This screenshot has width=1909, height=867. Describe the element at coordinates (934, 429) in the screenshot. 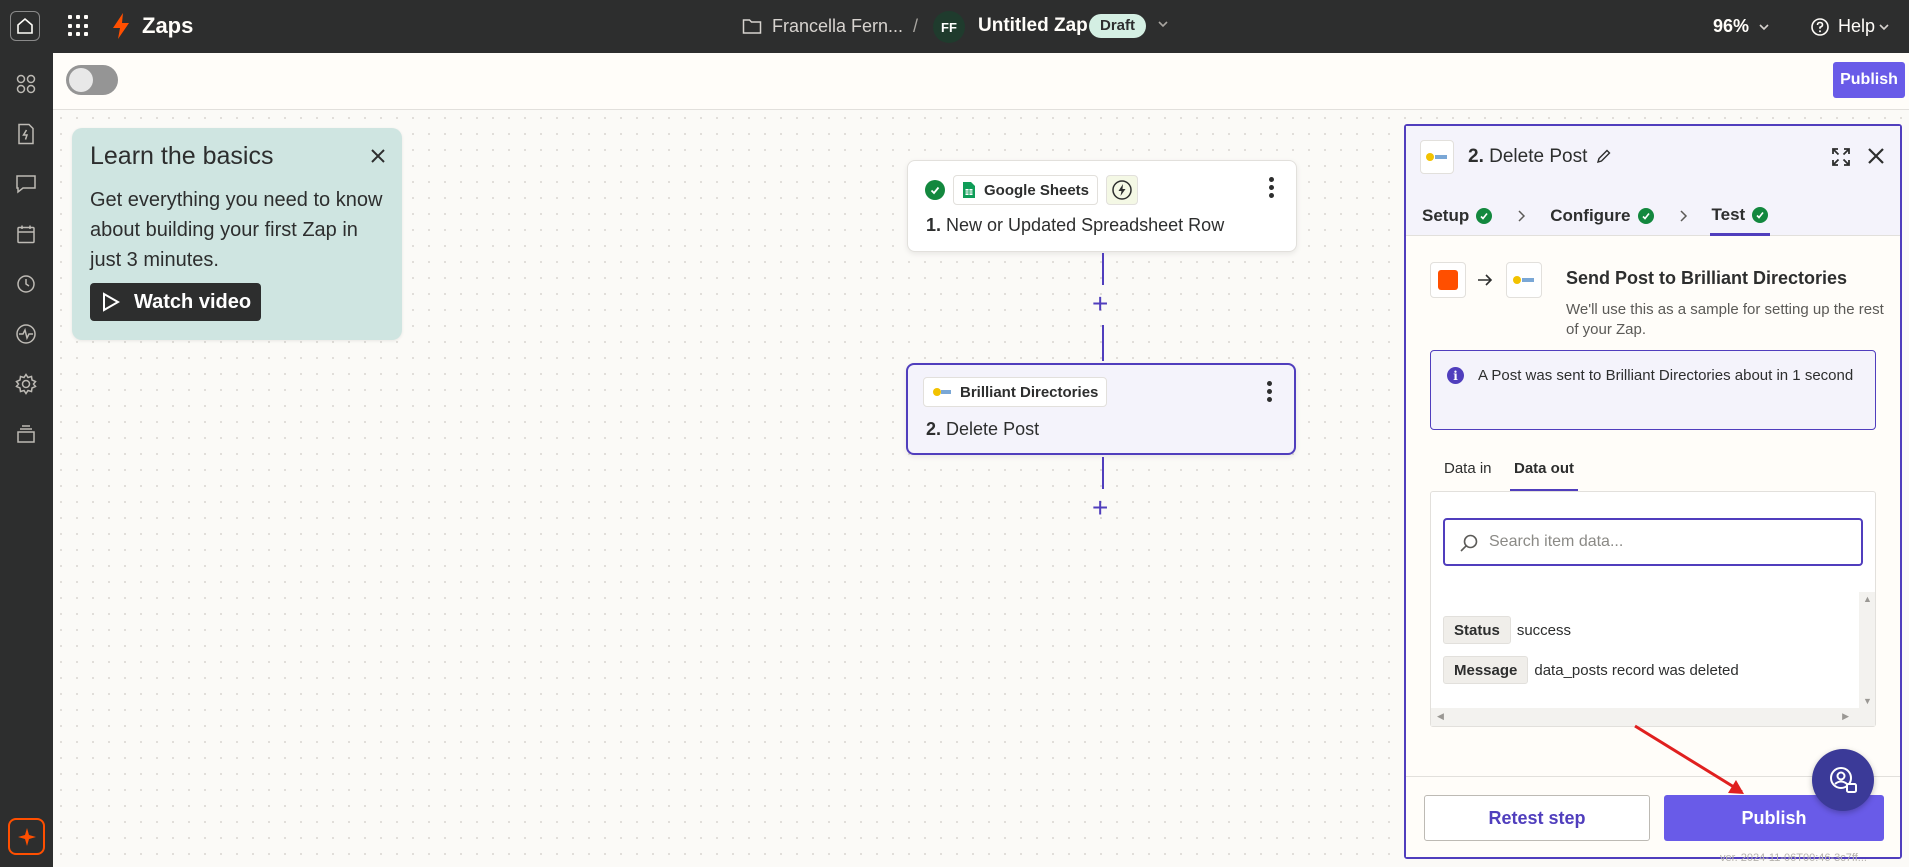

I see `step-number: 2.` at that location.